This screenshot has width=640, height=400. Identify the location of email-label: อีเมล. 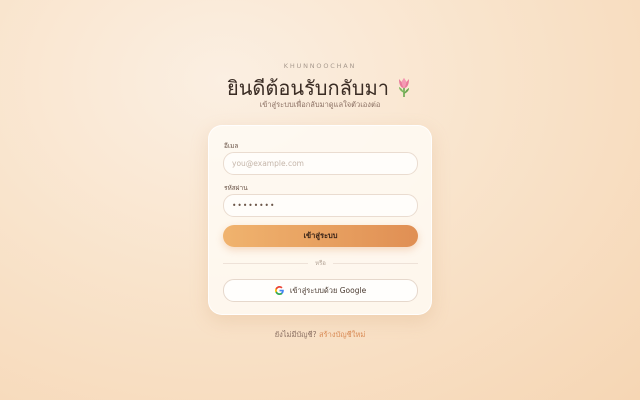
(231, 146).